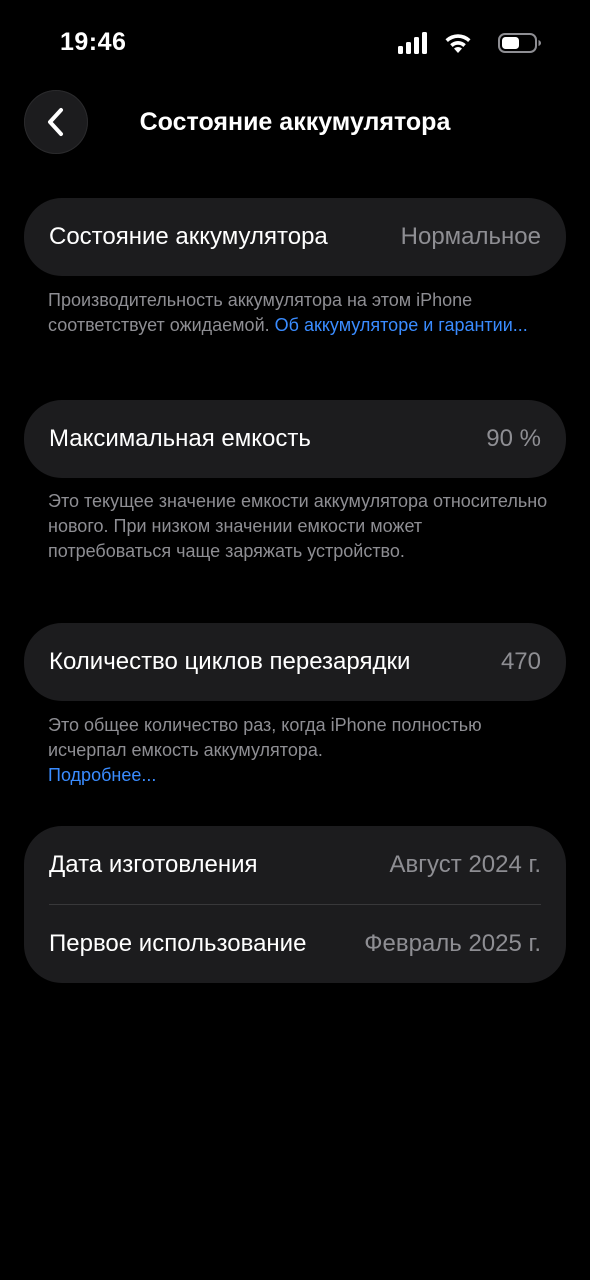 The image size is (590, 1280). Describe the element at coordinates (153, 864) in the screenshot. I see `manufacture-date-label: Дата изготовления` at that location.